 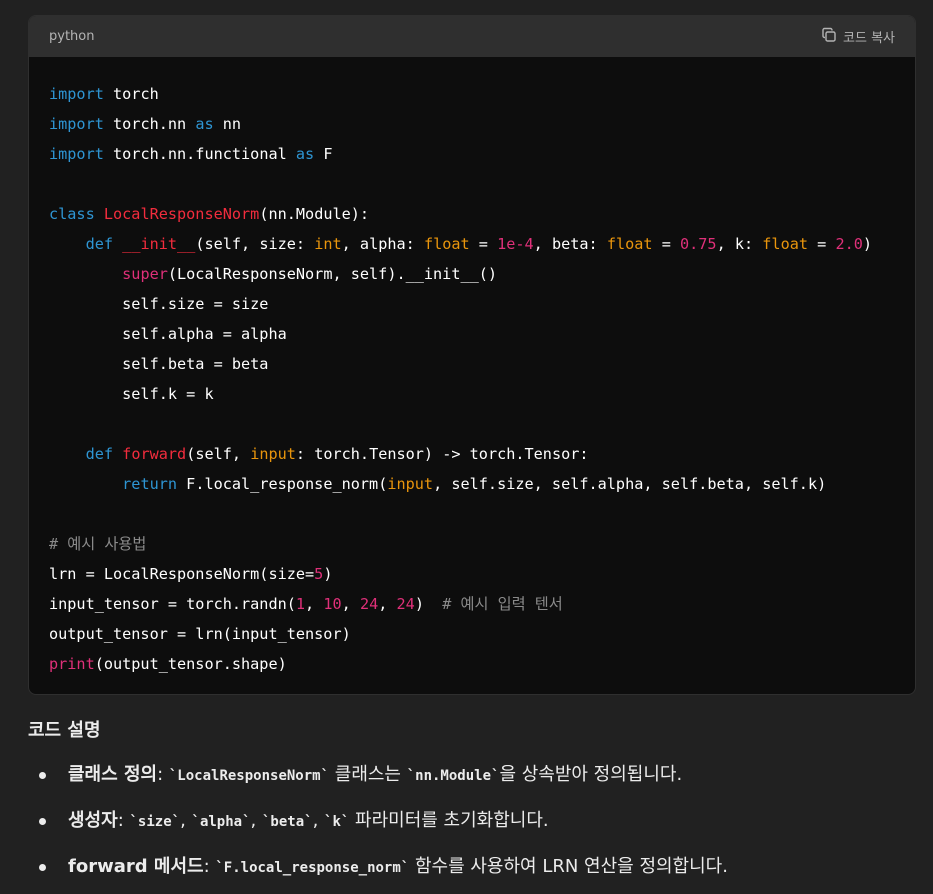 What do you see at coordinates (218, 454) in the screenshot?
I see `code-token: (self,` at bounding box center [218, 454].